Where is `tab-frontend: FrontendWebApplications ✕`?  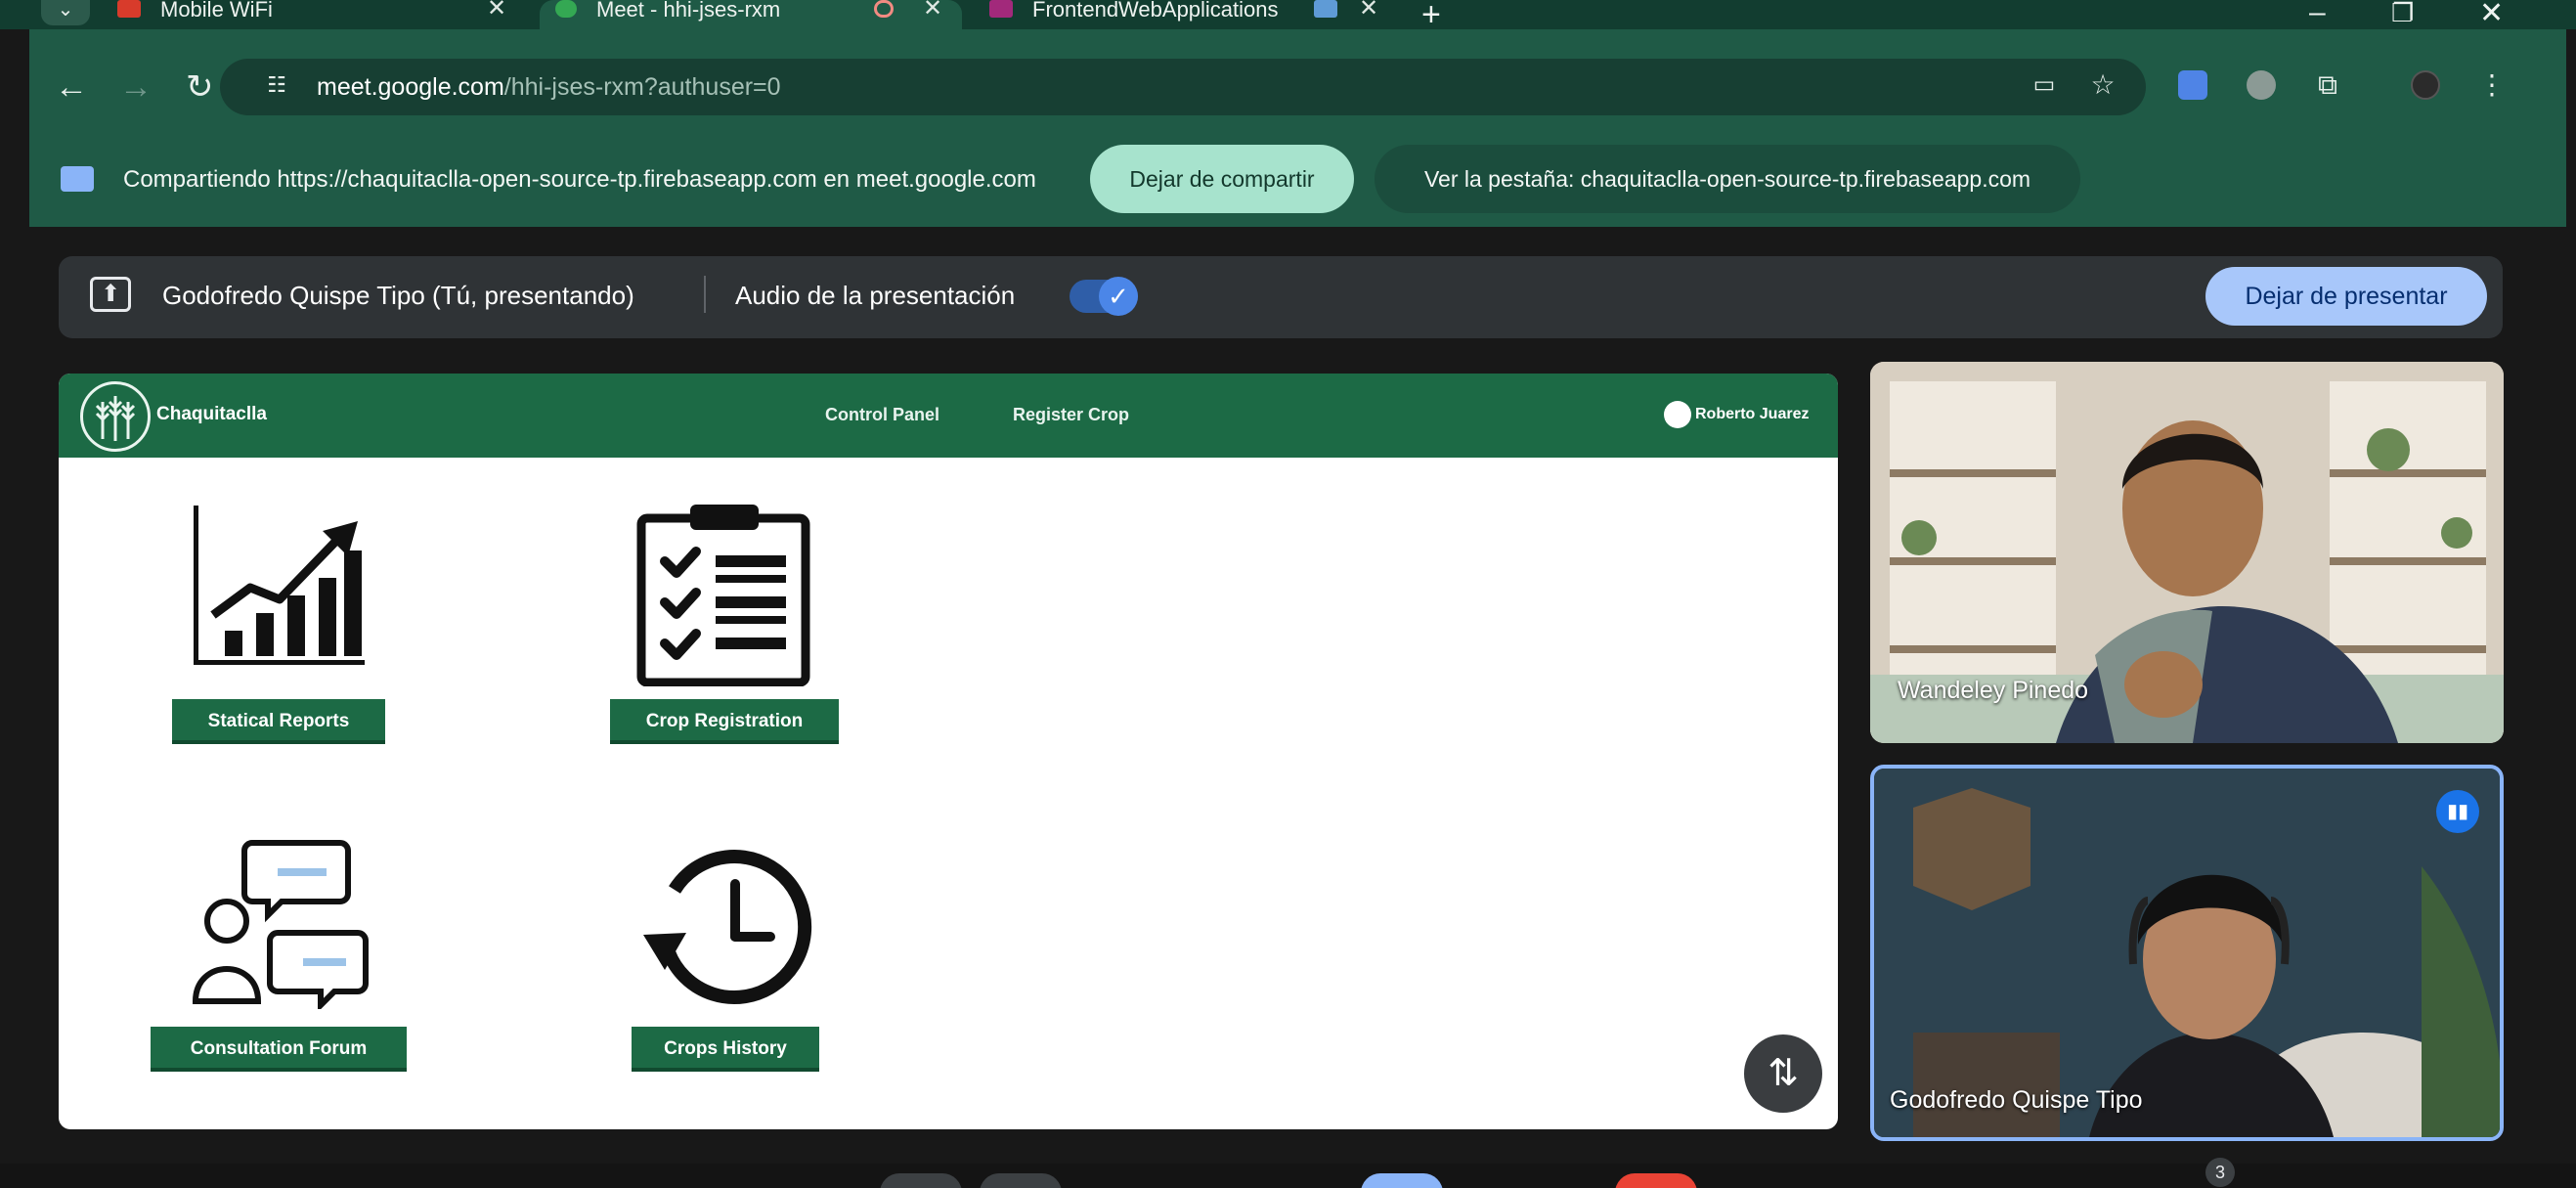 tab-frontend: FrontendWebApplications ✕ is located at coordinates (1188, 14).